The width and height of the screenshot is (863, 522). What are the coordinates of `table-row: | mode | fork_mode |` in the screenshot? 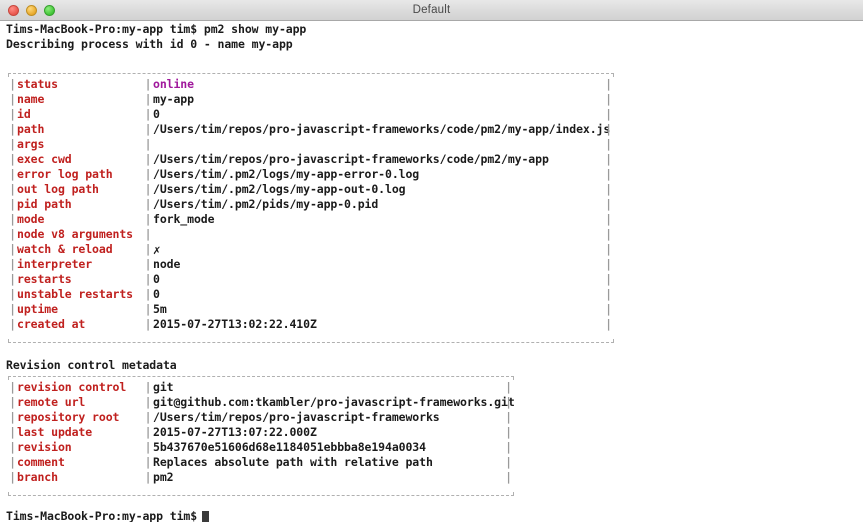 It's located at (310, 219).